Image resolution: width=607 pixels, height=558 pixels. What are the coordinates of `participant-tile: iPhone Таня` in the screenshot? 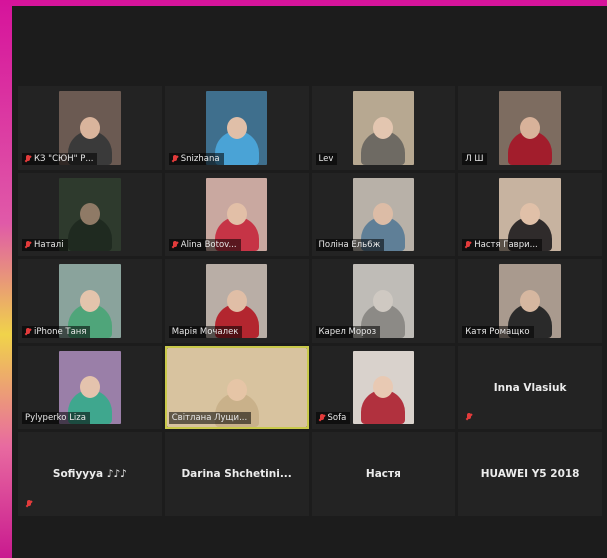 It's located at (90, 301).